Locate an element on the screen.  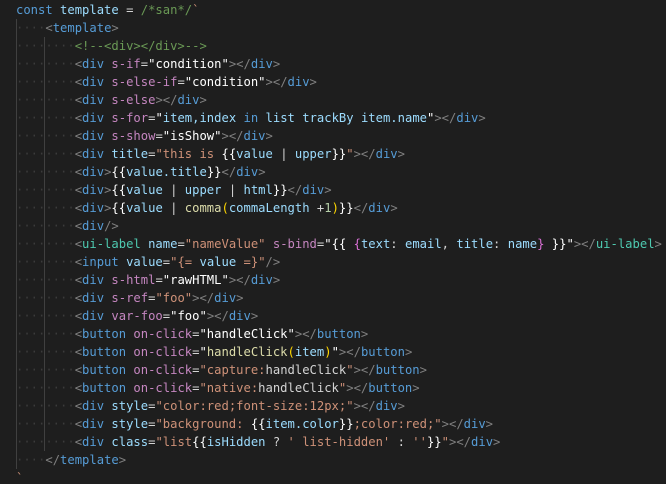
code-line: ········<div>{{value.title}}</div> is located at coordinates (333, 172).